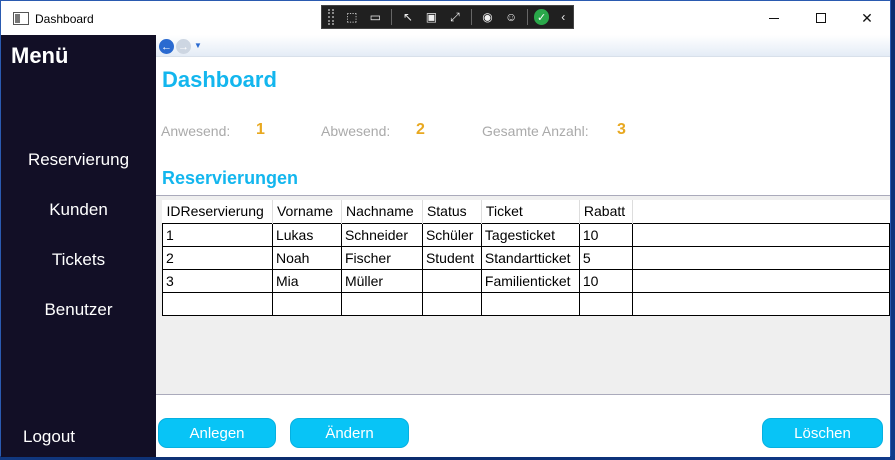  I want to click on table-cell: Schüler, so click(452, 234).